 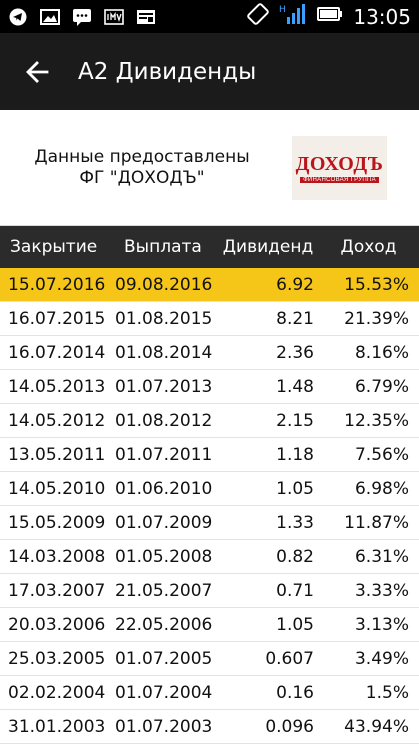 I want to click on cell-dividend: 0.82, so click(x=295, y=556).